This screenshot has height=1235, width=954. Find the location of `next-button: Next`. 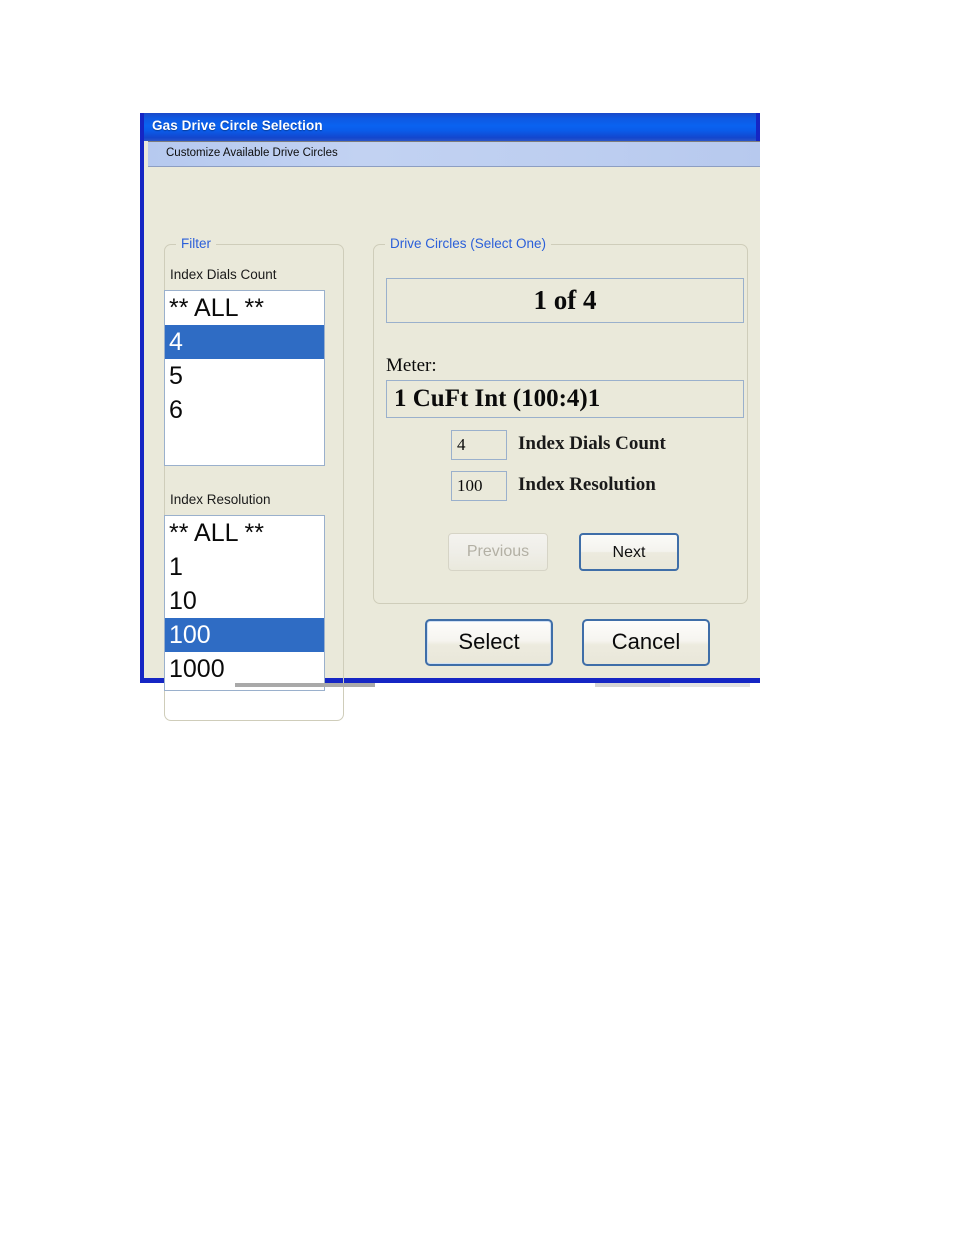

next-button: Next is located at coordinates (629, 552).